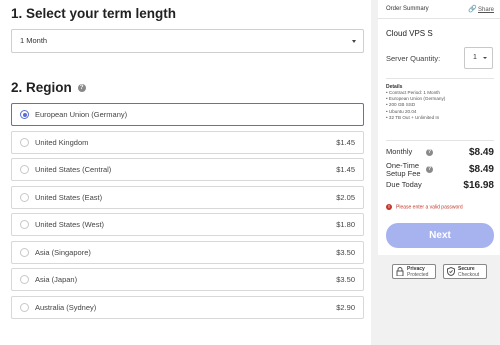 This screenshot has height=345, width=500. What do you see at coordinates (418, 275) in the screenshot?
I see `privacy-badge-subtitle: Protected` at bounding box center [418, 275].